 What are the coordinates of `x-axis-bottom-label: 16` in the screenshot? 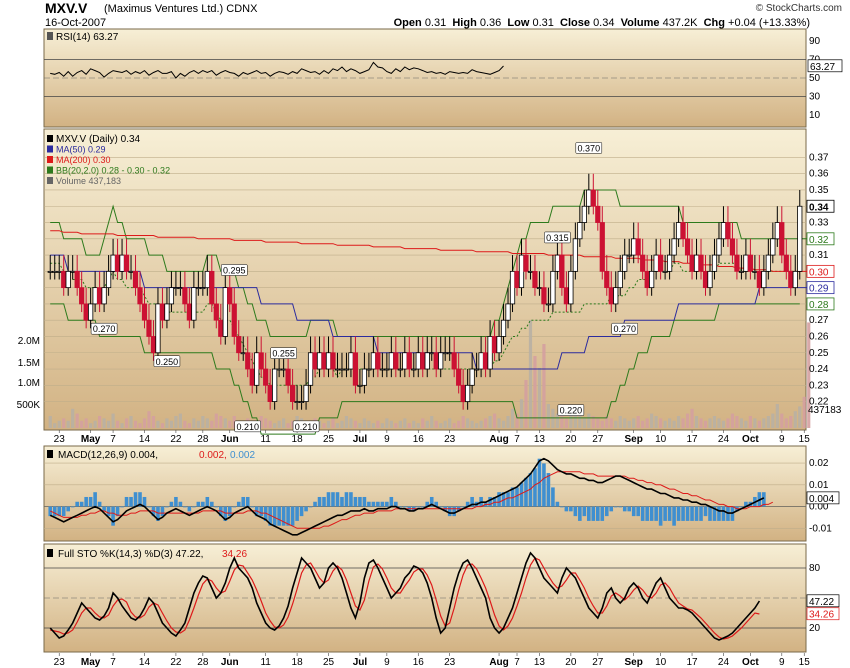 It's located at (419, 662).